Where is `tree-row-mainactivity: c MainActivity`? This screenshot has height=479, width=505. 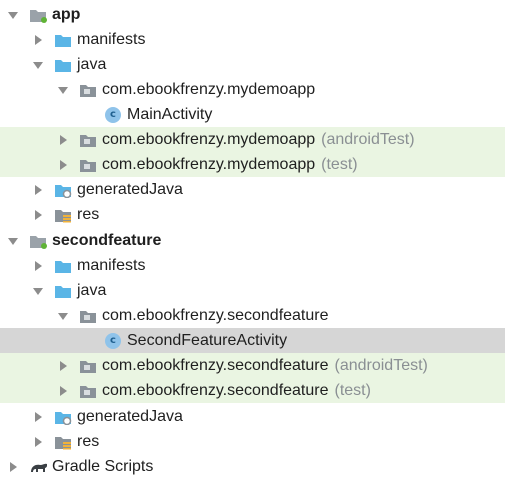
tree-row-mainactivity: c MainActivity is located at coordinates (252, 114).